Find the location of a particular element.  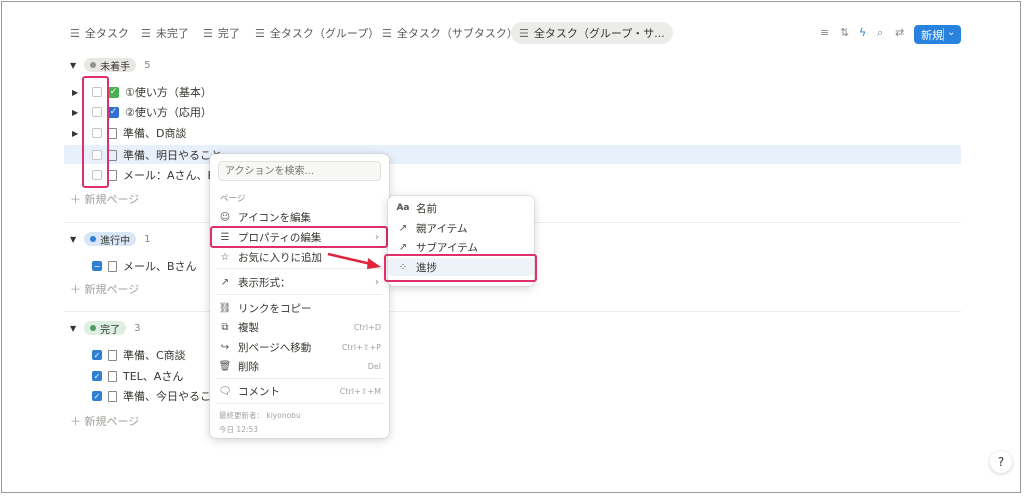

text-type-icon: Aa is located at coordinates (403, 208).